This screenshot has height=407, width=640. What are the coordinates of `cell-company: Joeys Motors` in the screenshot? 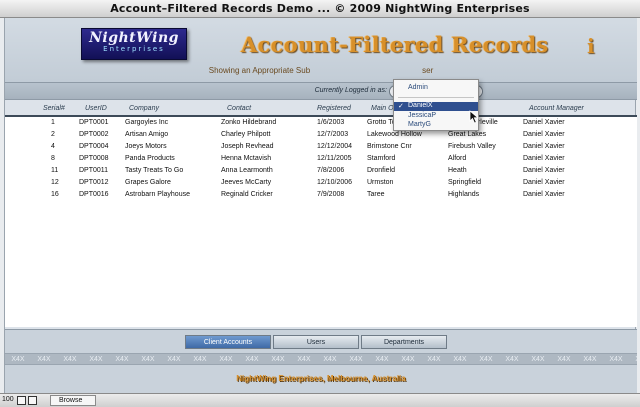 It's located at (146, 146).